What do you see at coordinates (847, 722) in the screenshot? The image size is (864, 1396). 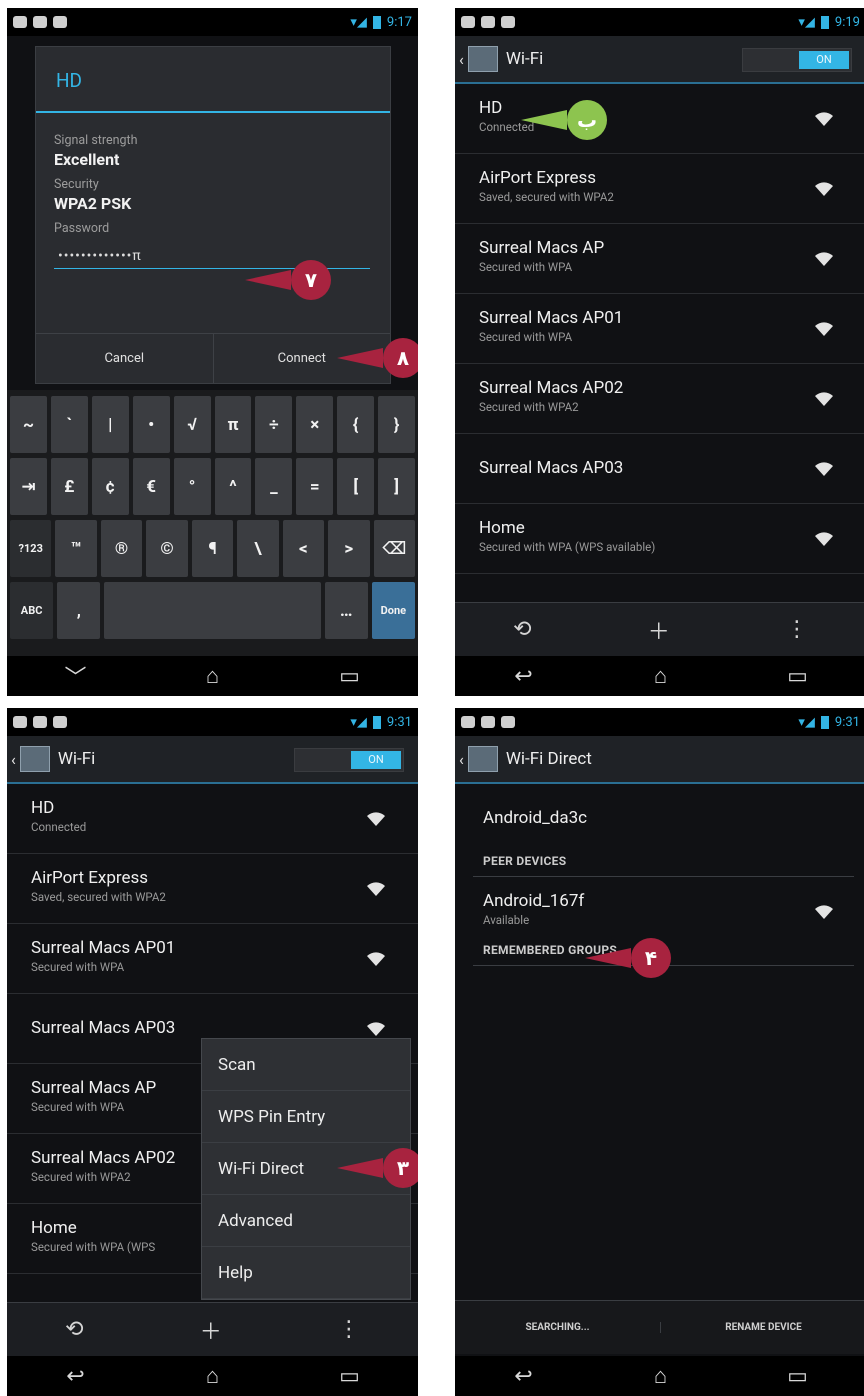 I see `status-time: 9:31` at bounding box center [847, 722].